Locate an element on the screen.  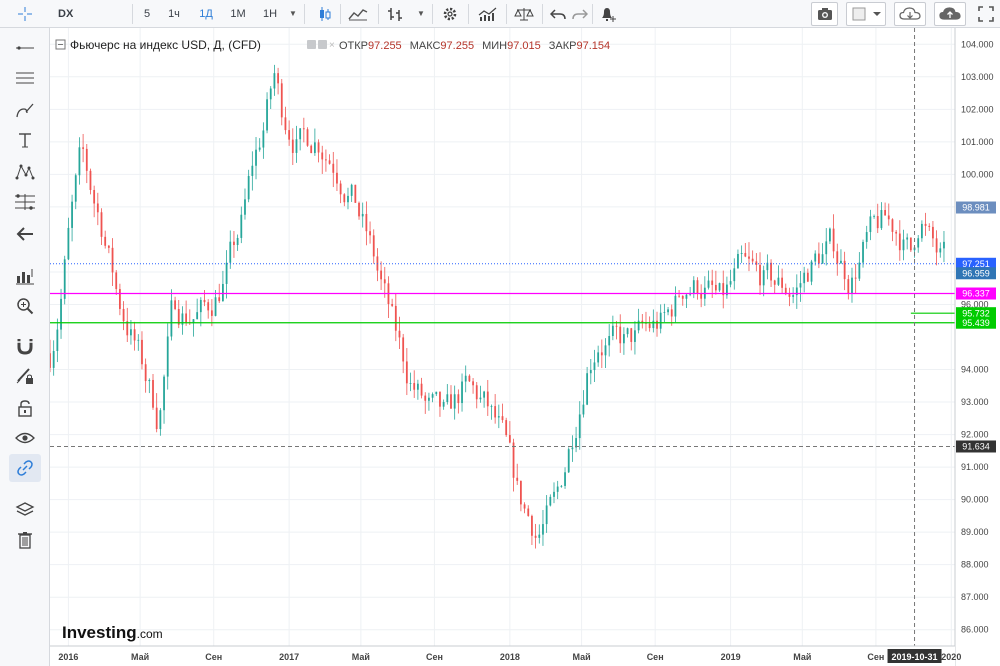
hide-drawings-tool is located at coordinates (25, 438).